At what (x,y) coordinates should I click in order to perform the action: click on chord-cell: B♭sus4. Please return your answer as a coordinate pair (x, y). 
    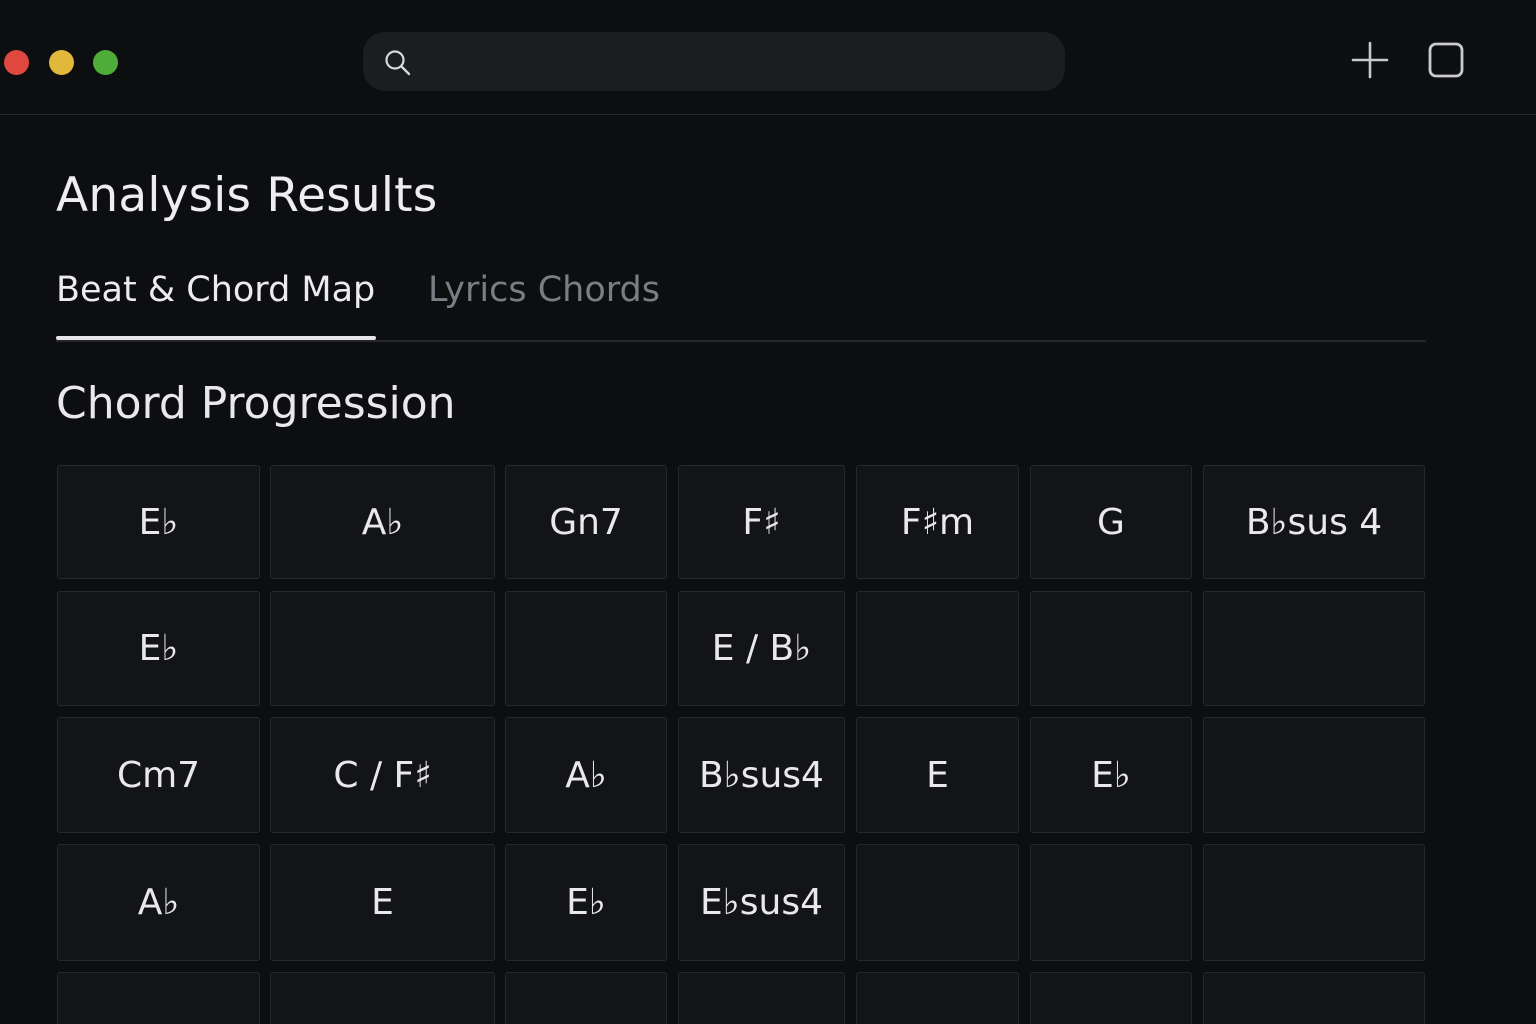
    Looking at the image, I should click on (761, 775).